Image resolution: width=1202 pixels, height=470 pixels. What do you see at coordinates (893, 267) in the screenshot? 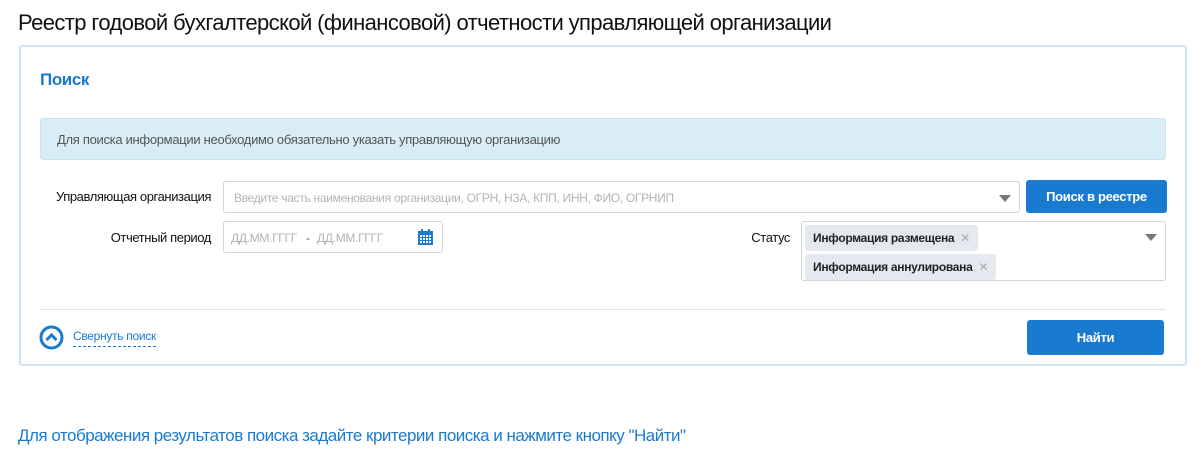
I see `status-tag-label: Информация аннулирована` at bounding box center [893, 267].